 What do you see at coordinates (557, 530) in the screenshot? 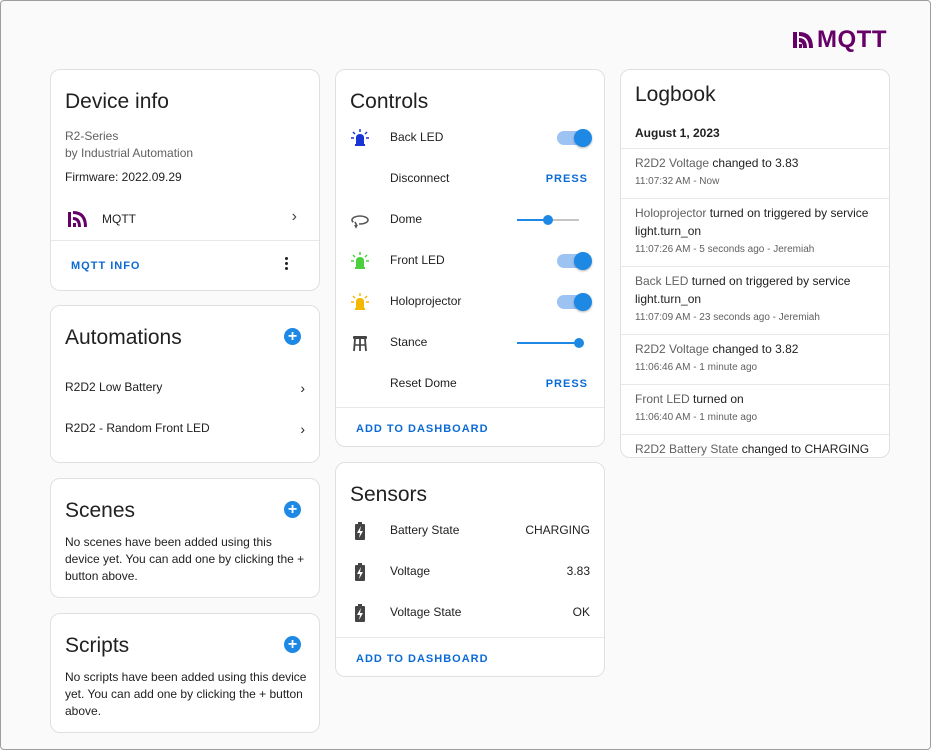
I see `sensor-value: CHARGING` at bounding box center [557, 530].